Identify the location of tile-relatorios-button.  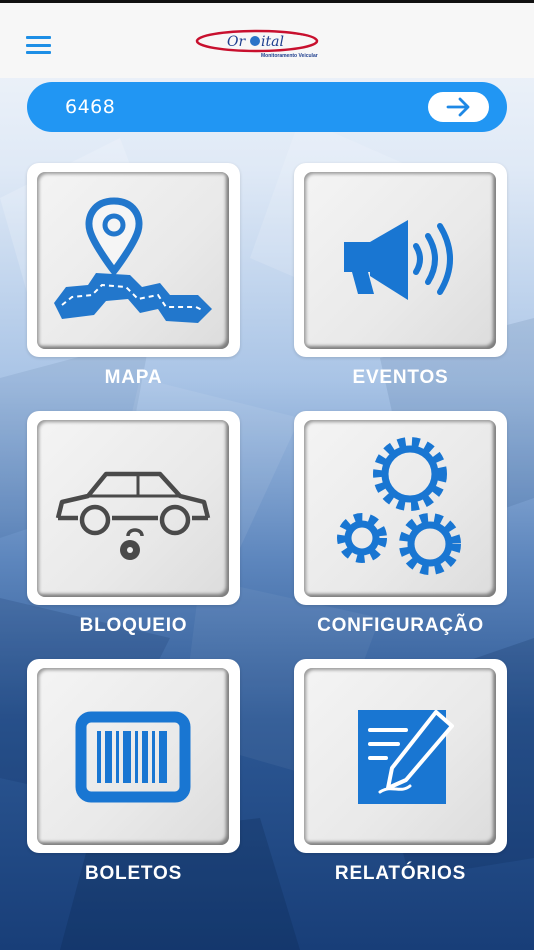
(400, 756).